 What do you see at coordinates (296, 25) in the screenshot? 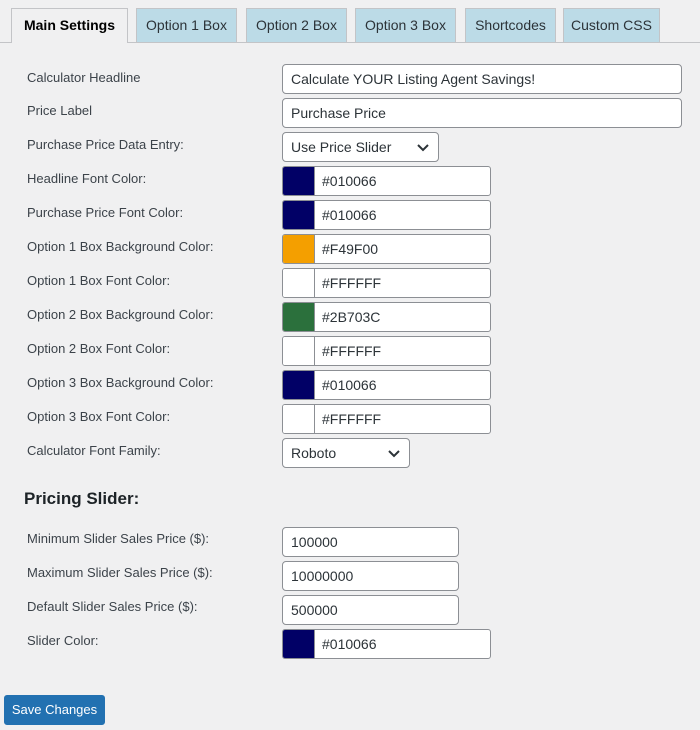
I see `tab-option-2-box: Option 2 Box` at bounding box center [296, 25].